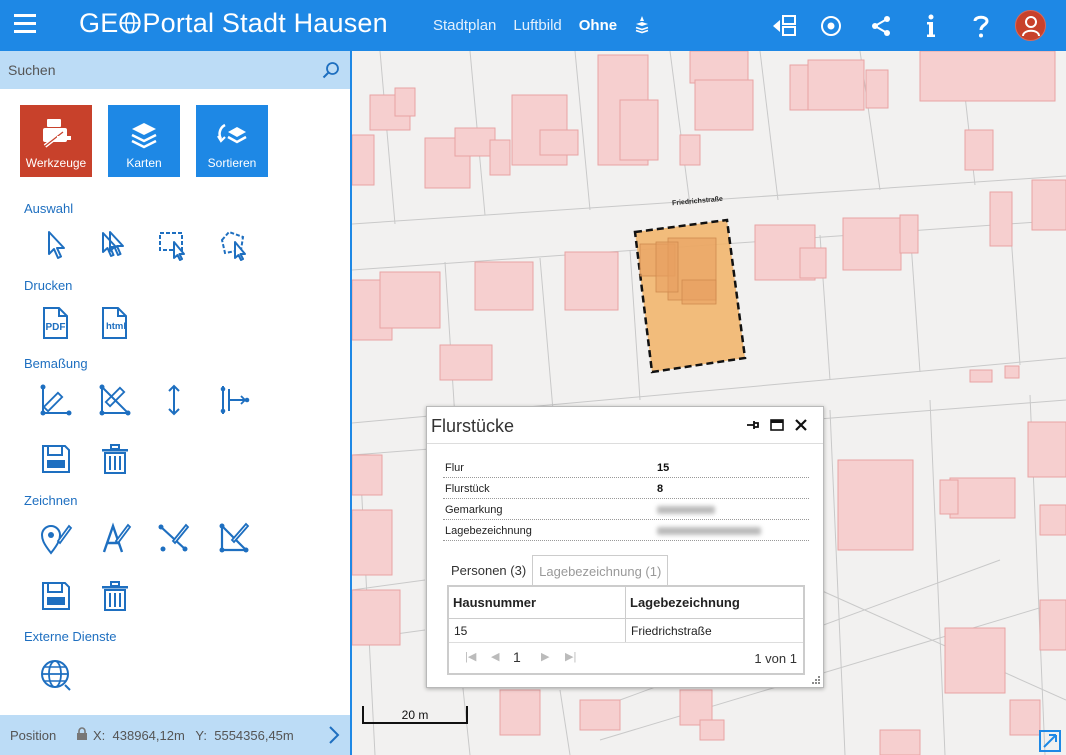 The height and width of the screenshot is (755, 1066). I want to click on property-key: Flurstück, so click(467, 489).